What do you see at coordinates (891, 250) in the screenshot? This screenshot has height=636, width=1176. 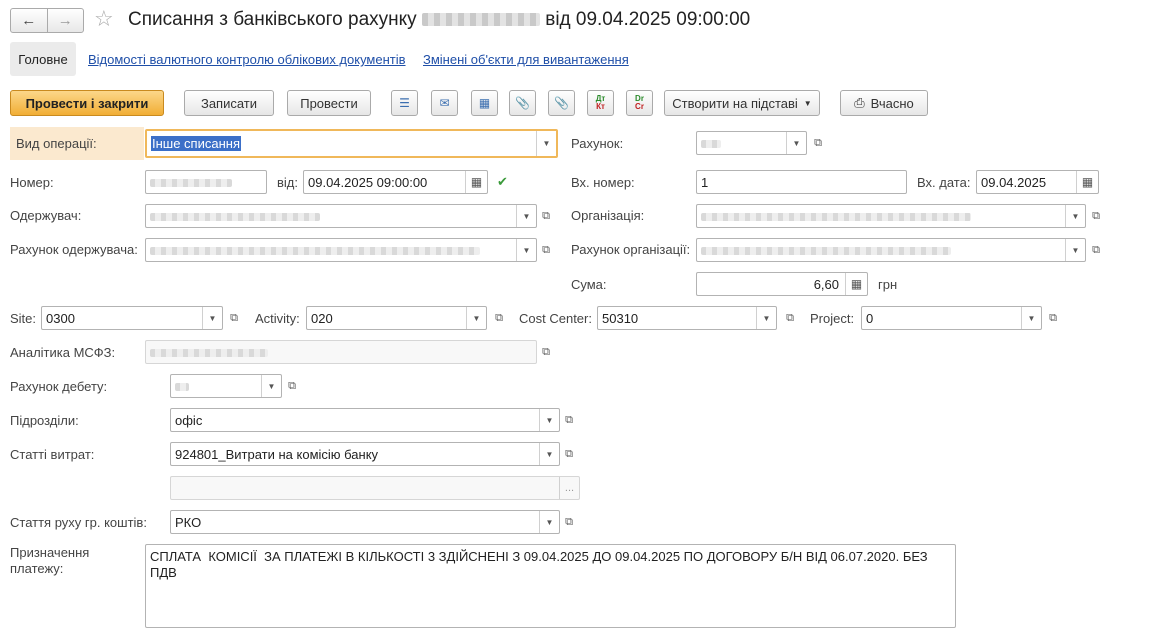 I see `org-account-select: ▼` at bounding box center [891, 250].